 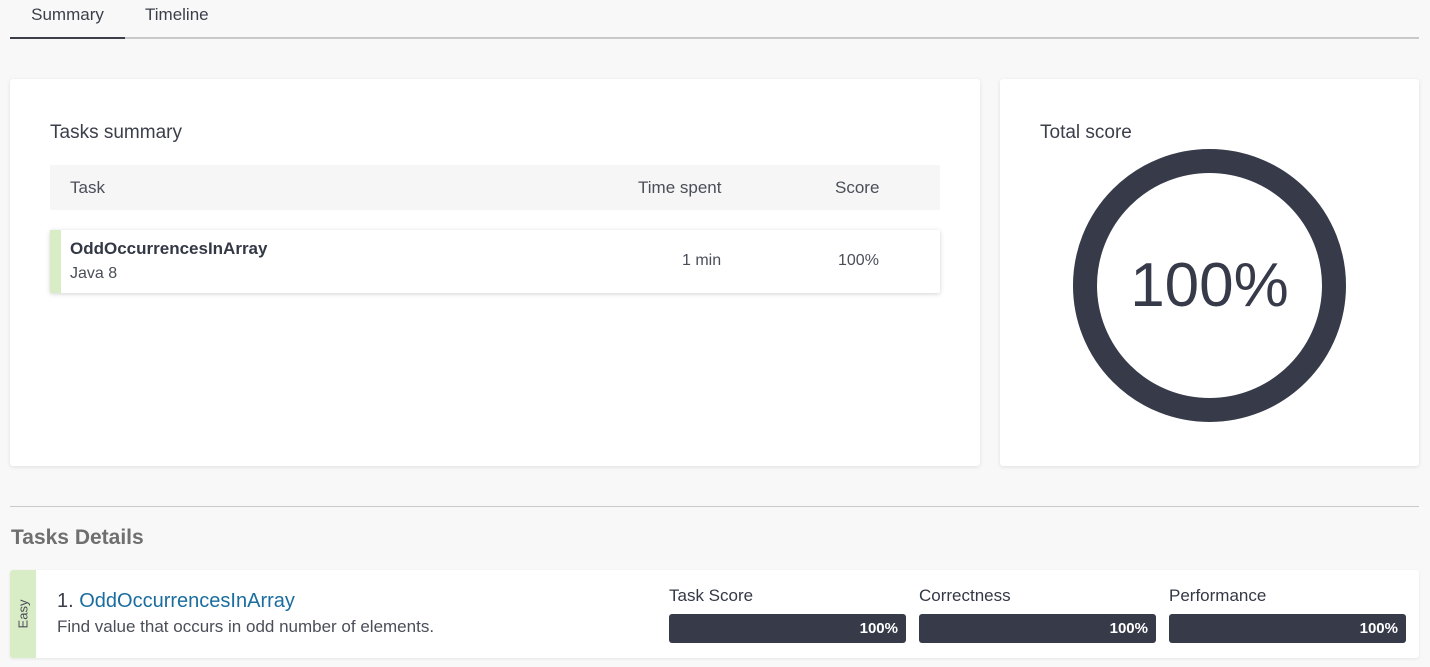 I want to click on task-detail-link: OddOccurrencesInArray, so click(x=187, y=601).